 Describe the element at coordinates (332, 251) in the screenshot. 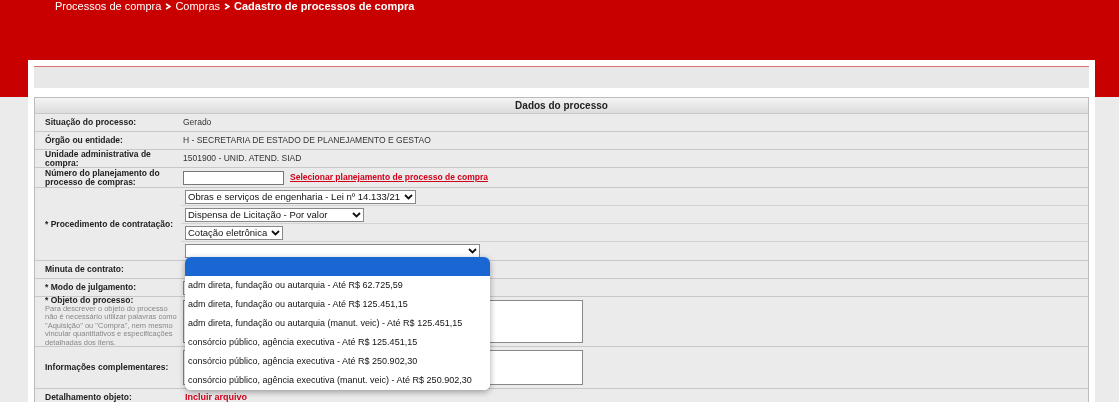

I see `select-field` at that location.